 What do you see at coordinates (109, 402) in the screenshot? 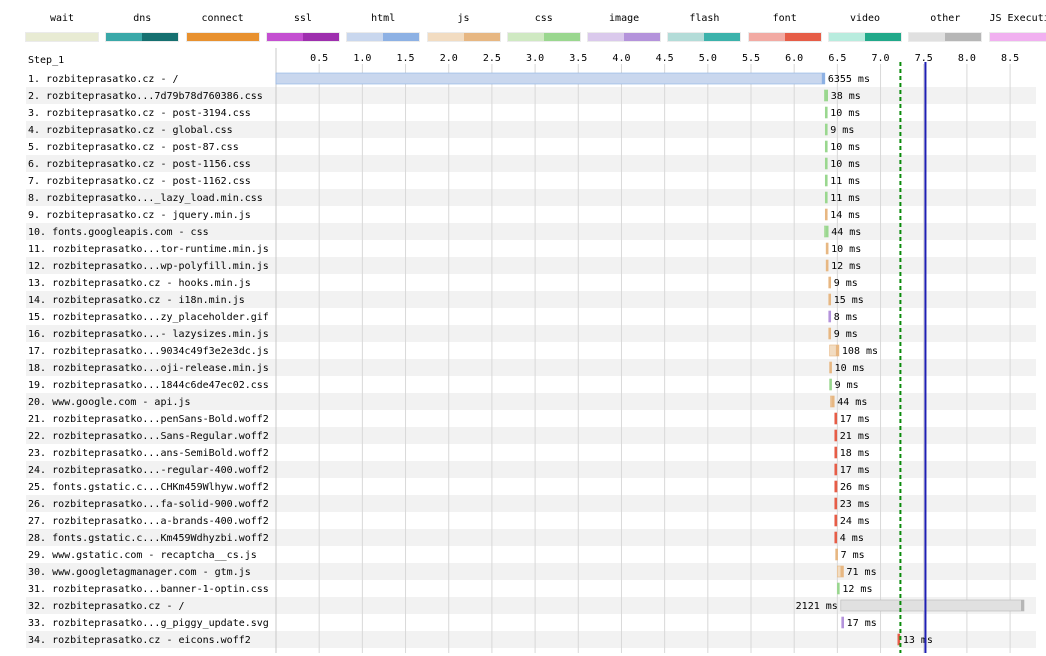
I see `request-label: 20. www.google.com - api.js` at bounding box center [109, 402].